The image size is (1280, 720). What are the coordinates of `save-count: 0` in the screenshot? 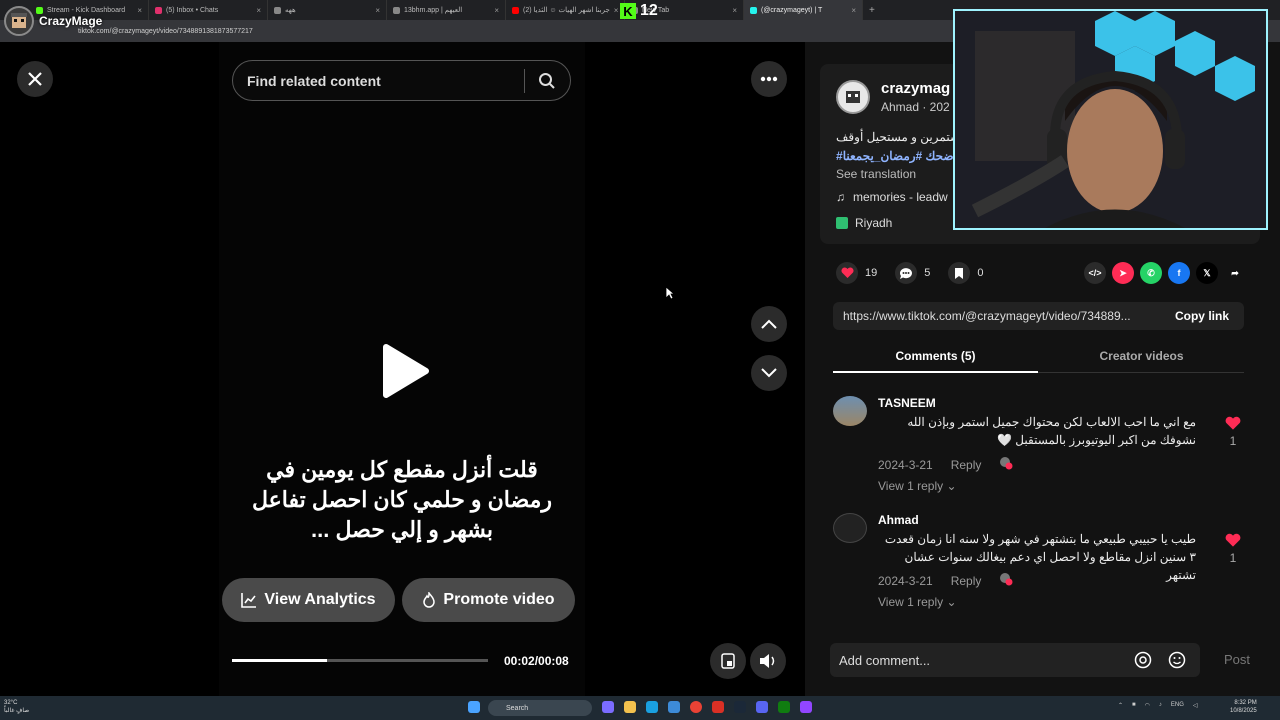 It's located at (980, 273).